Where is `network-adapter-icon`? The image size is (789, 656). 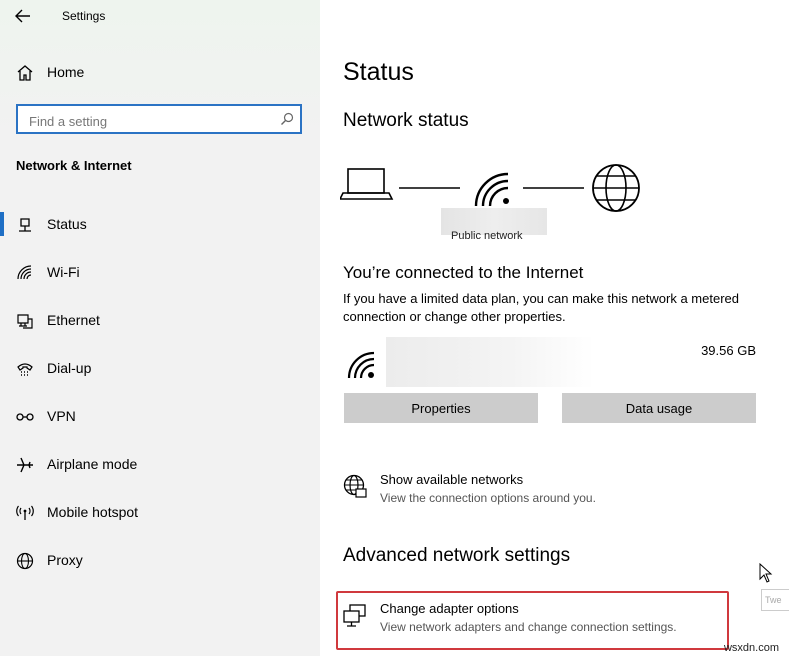
network-adapter-icon is located at coordinates (354, 615).